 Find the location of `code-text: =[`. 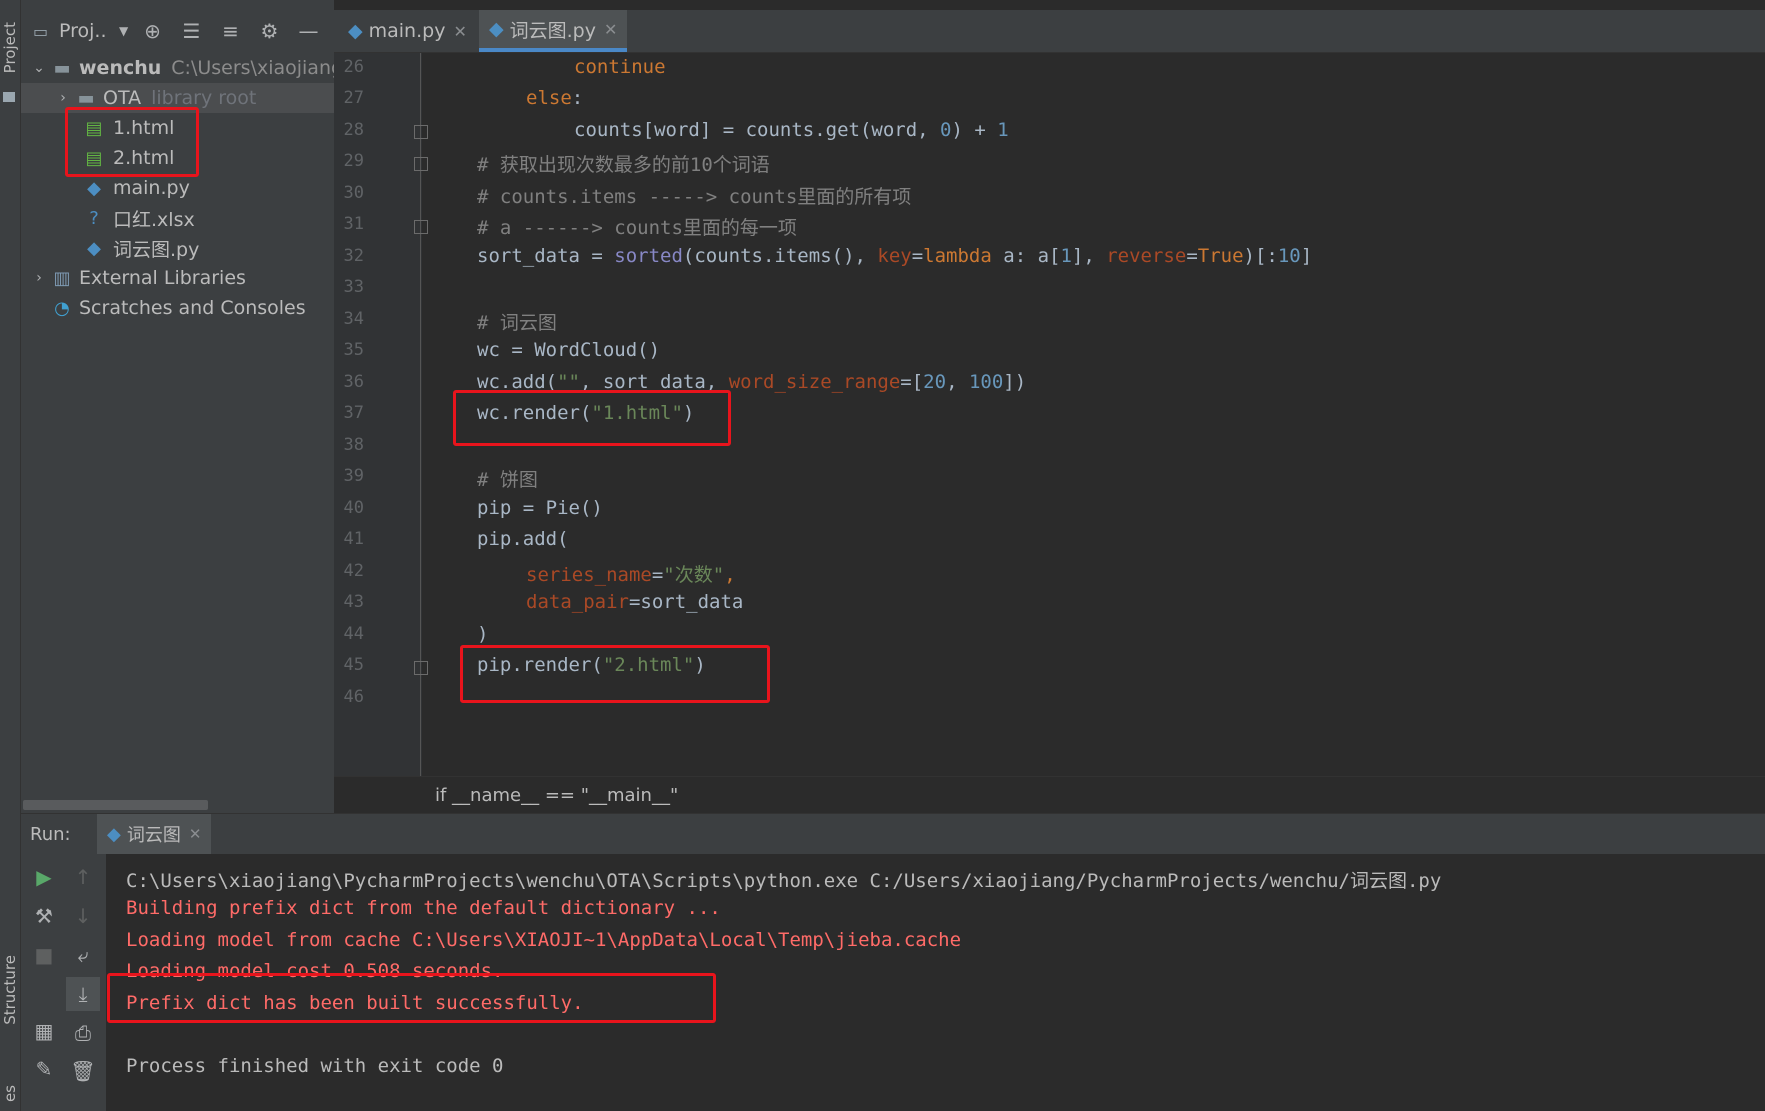

code-text: =[ is located at coordinates (912, 382).